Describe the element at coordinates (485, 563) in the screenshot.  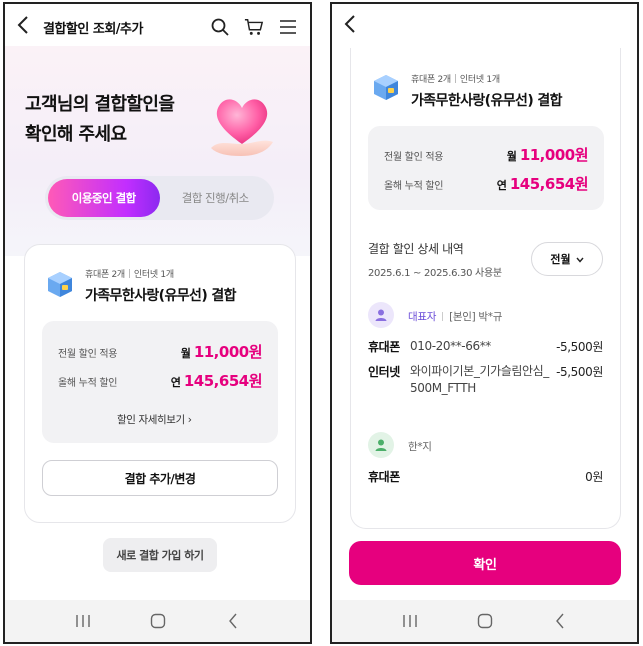
I see `confirm-button: 확인` at that location.